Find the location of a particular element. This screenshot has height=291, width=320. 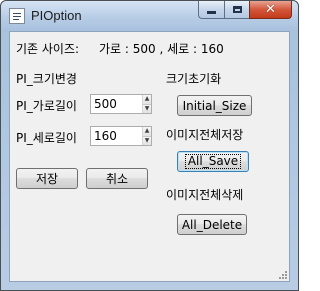

all-save-button: All_Save is located at coordinates (213, 161).